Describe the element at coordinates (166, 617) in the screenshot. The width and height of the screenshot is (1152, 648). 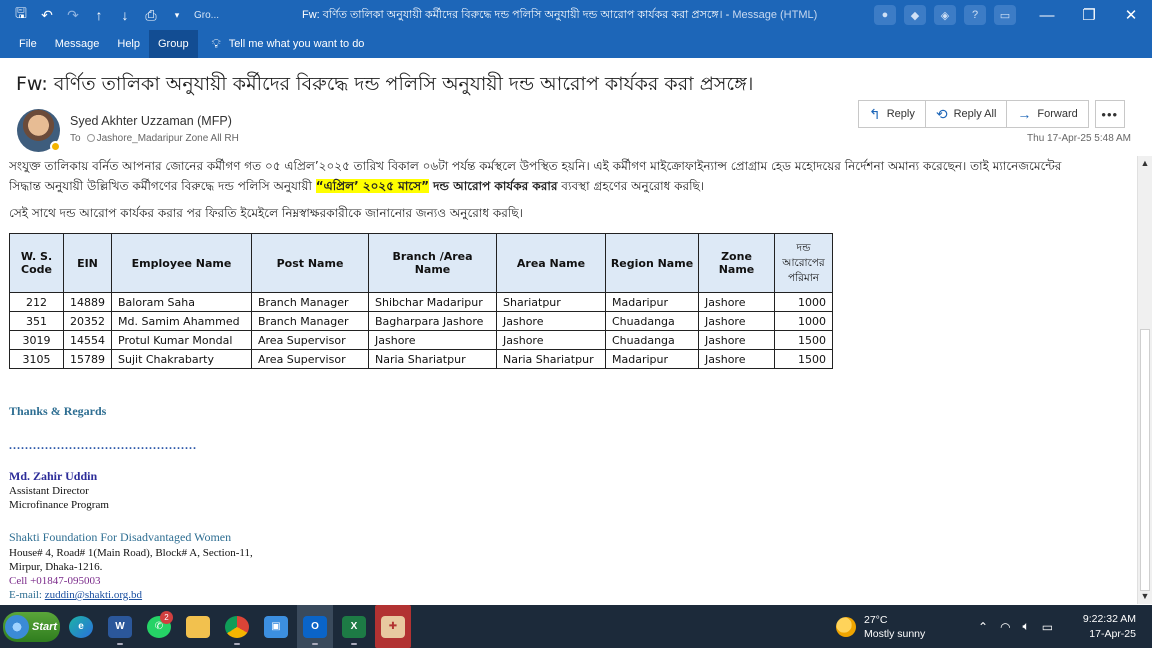
I see `whatsapp-badge: 2` at that location.